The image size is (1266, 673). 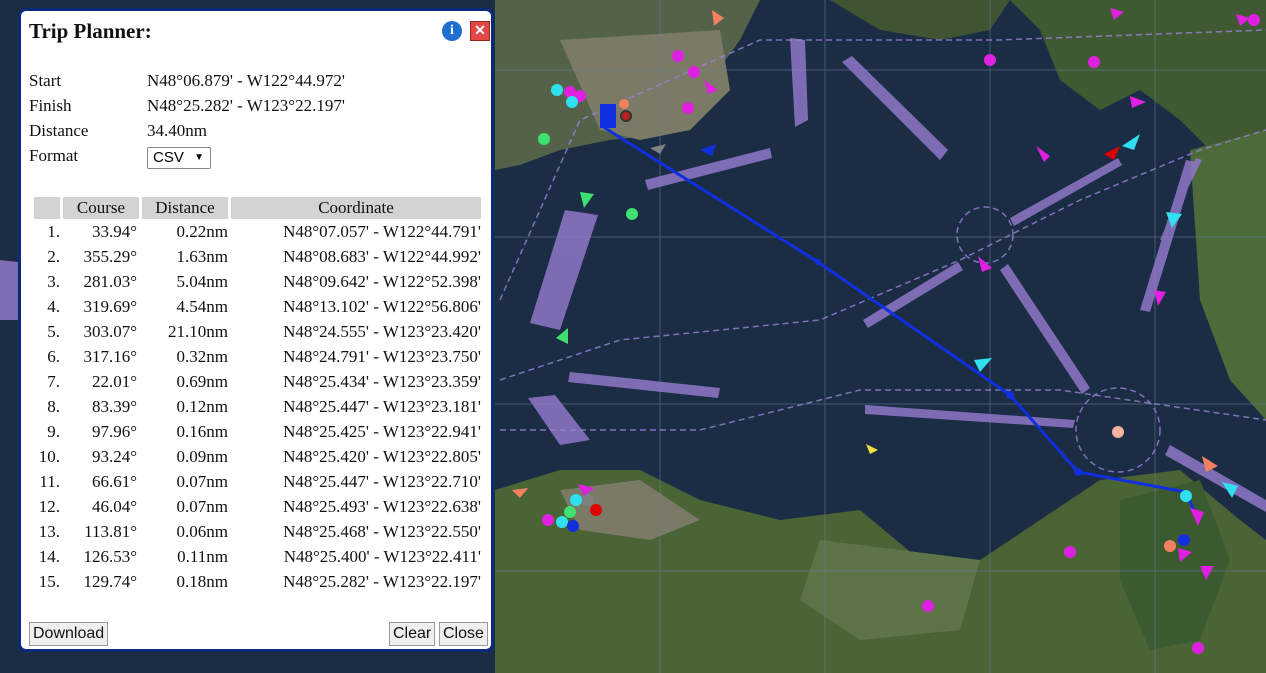 What do you see at coordinates (114, 506) in the screenshot?
I see `leg-course: 46.04°` at bounding box center [114, 506].